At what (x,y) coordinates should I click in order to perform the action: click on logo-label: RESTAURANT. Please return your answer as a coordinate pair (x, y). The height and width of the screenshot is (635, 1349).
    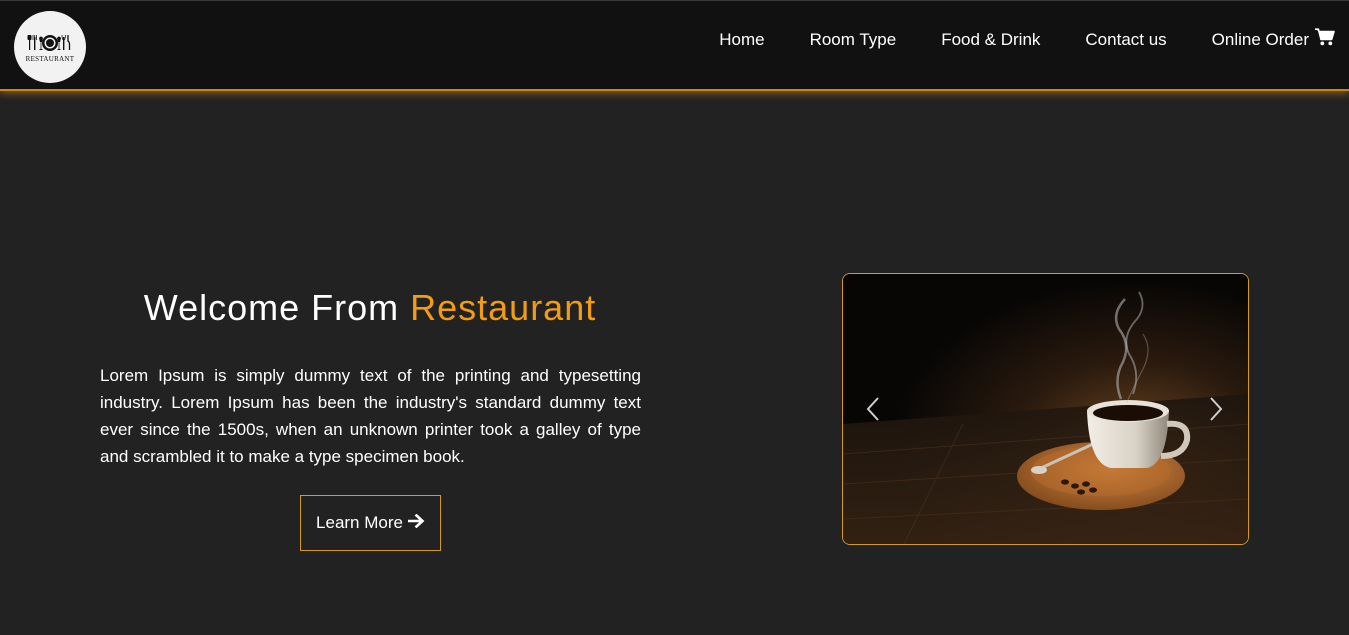
    Looking at the image, I should click on (50, 58).